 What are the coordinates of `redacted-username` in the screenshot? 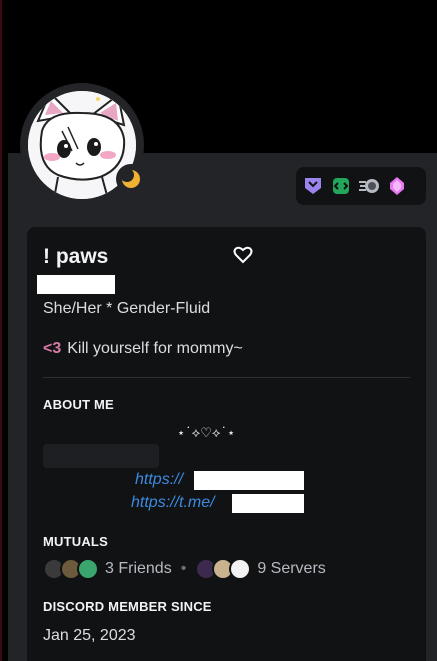 It's located at (76, 284).